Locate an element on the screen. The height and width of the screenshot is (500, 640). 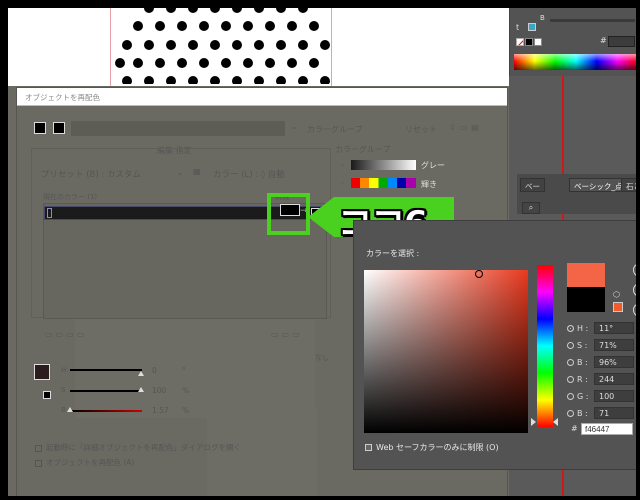
row-tool-icons-right: ▭▭▭ is located at coordinates (287, 334).